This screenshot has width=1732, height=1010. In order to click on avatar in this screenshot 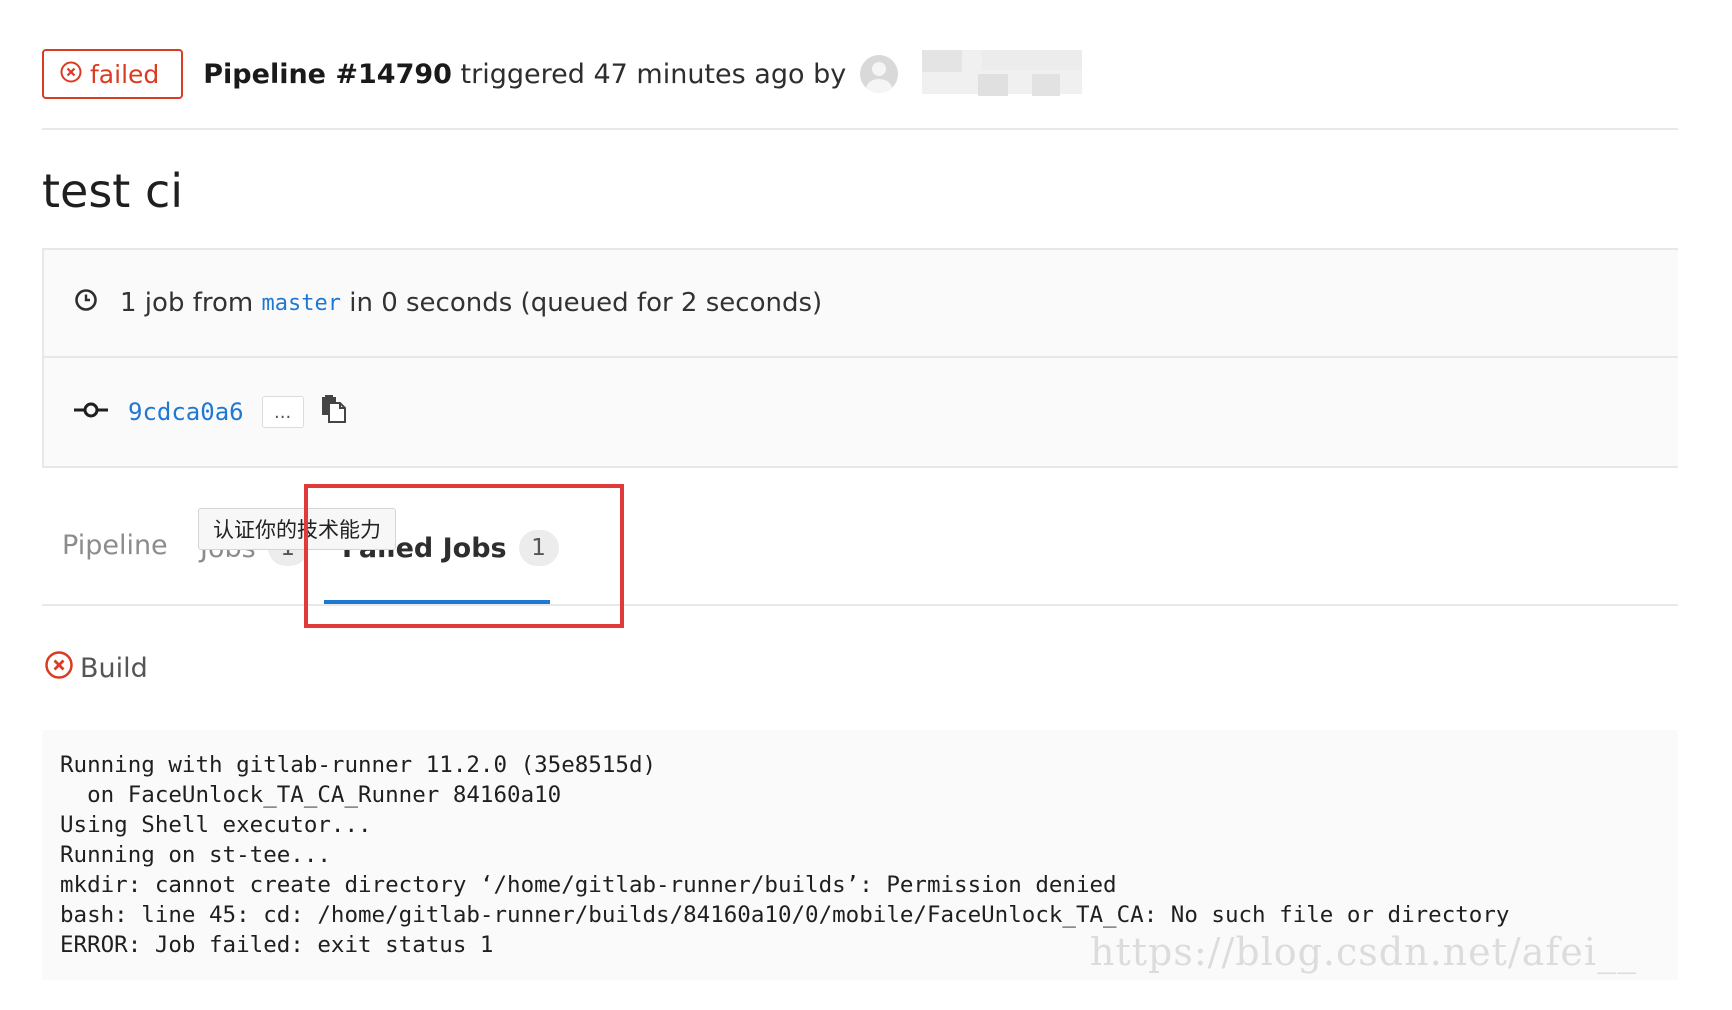, I will do `click(879, 74)`.